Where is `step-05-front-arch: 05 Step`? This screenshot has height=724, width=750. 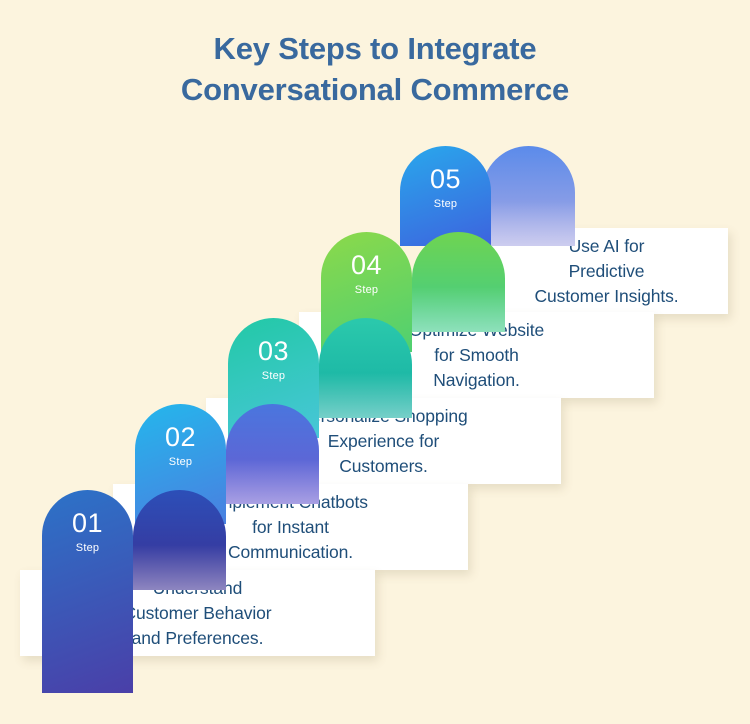 step-05-front-arch: 05 Step is located at coordinates (445, 196).